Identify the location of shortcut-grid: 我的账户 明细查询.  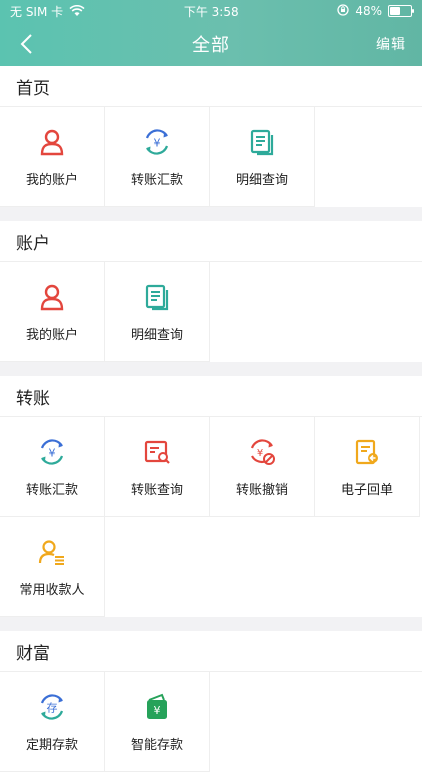
(211, 311).